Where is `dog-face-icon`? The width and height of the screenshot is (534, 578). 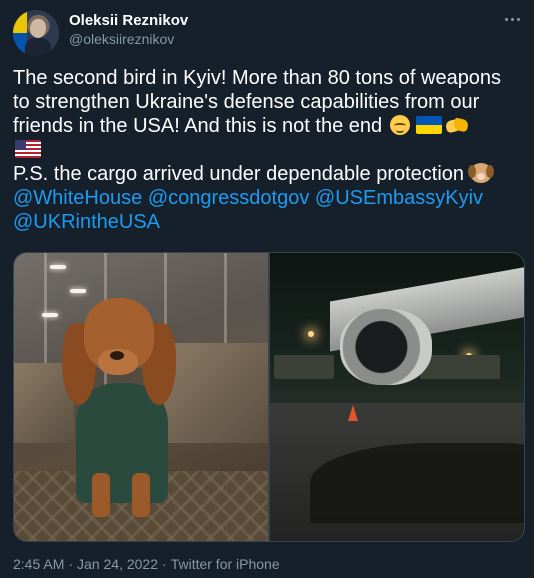
dog-face-icon is located at coordinates (481, 173).